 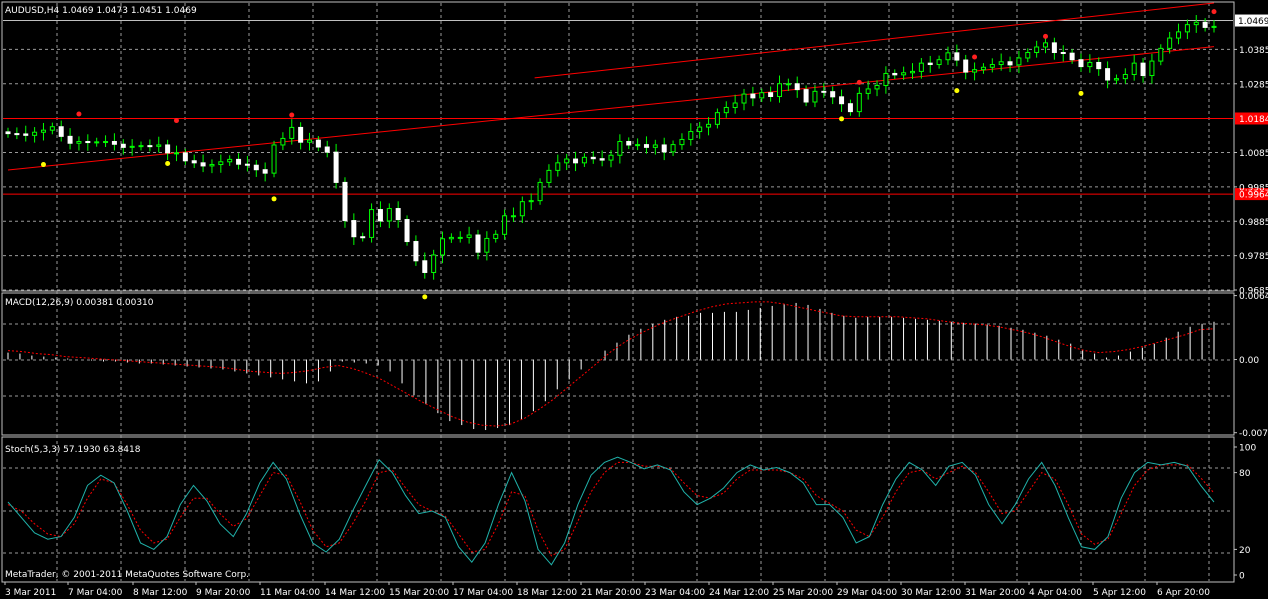 I want to click on time-tick-label: 11 Mar 04:00, so click(x=290, y=593).